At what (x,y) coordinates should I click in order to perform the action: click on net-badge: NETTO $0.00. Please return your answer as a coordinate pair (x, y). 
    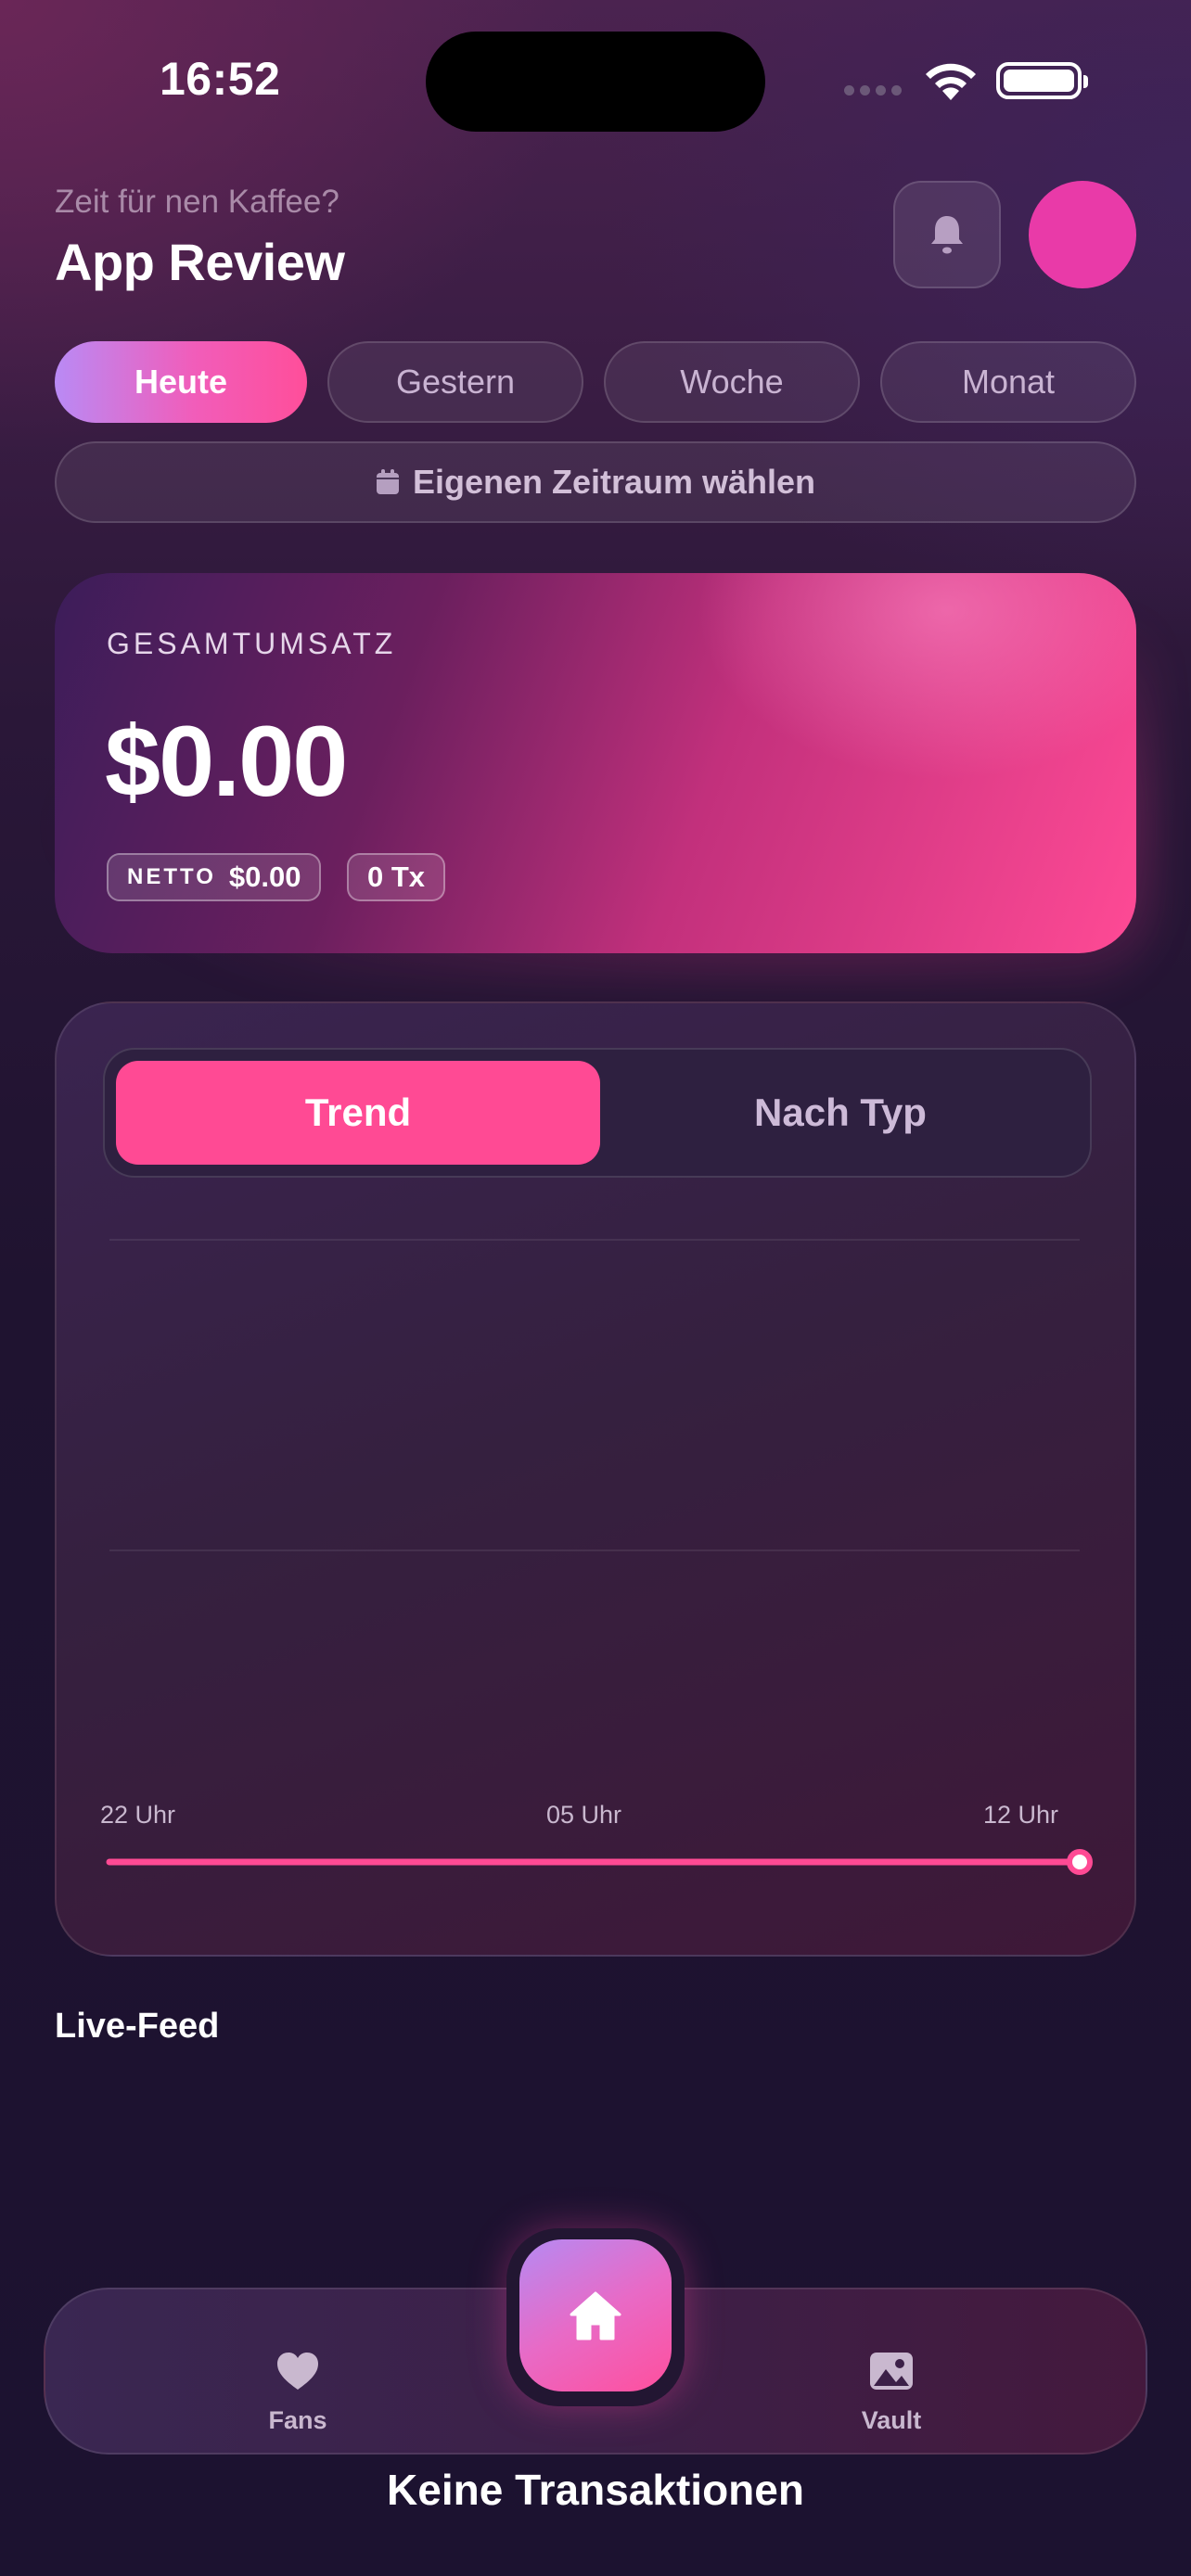
    Looking at the image, I should click on (215, 877).